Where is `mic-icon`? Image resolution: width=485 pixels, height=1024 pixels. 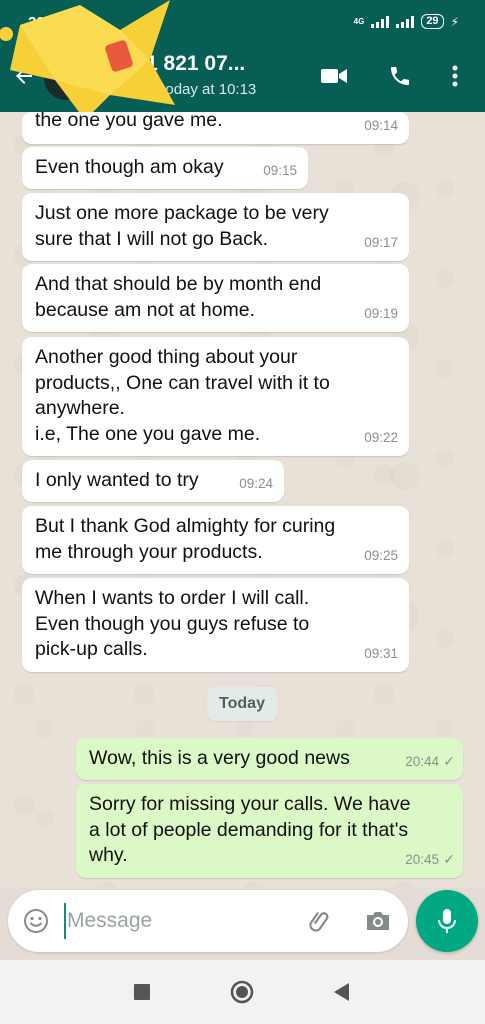 mic-icon is located at coordinates (447, 921).